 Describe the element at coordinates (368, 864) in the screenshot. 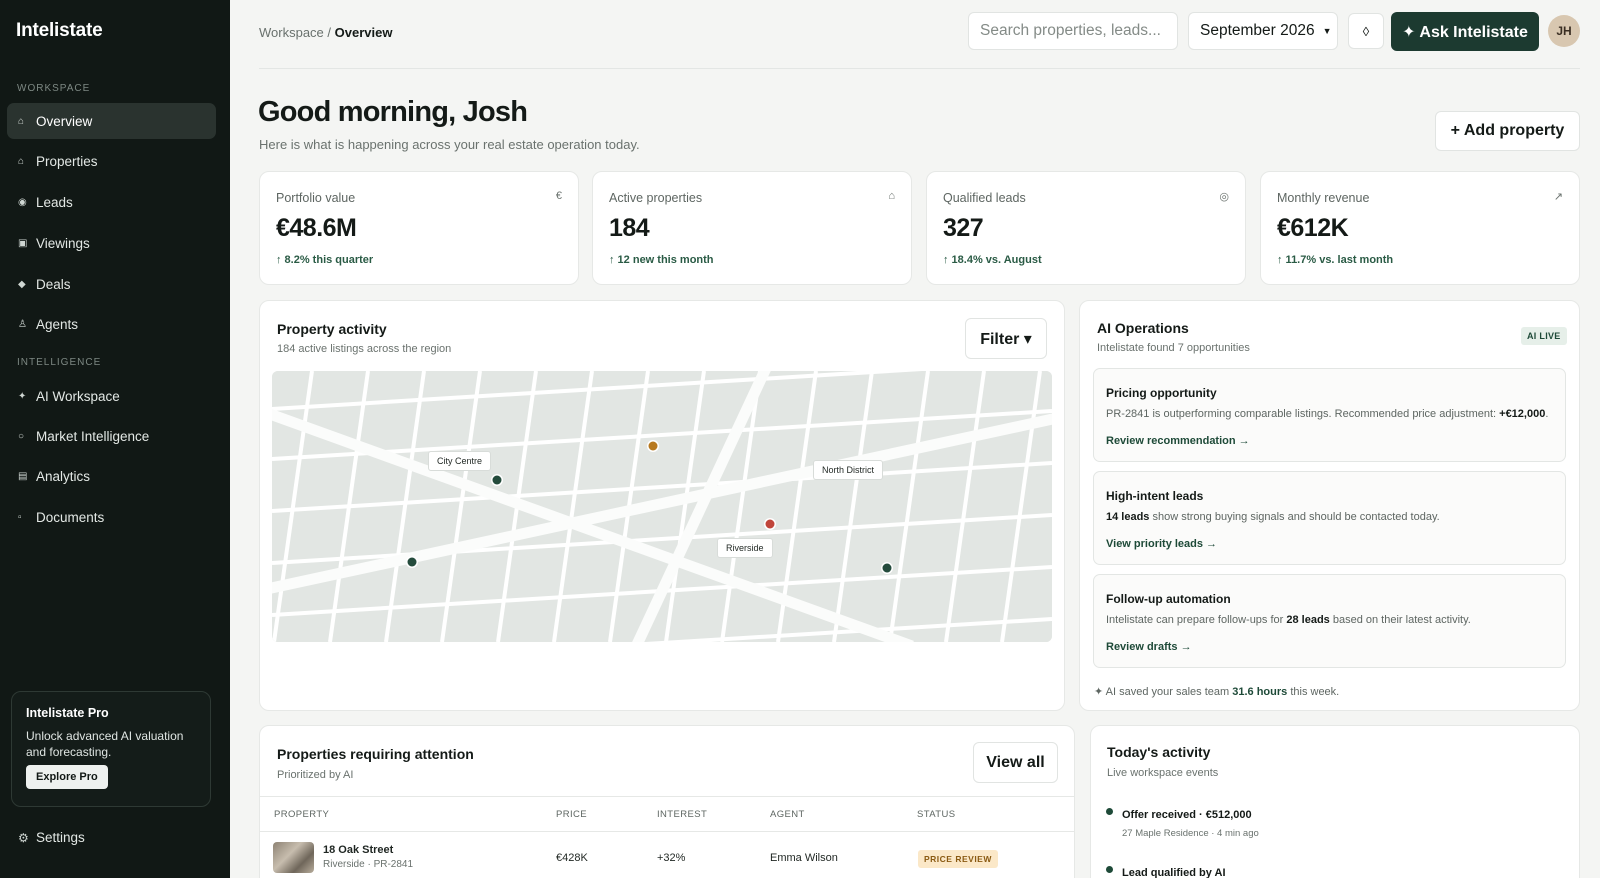

I see `property-meta: Riverside · PR-2841` at that location.